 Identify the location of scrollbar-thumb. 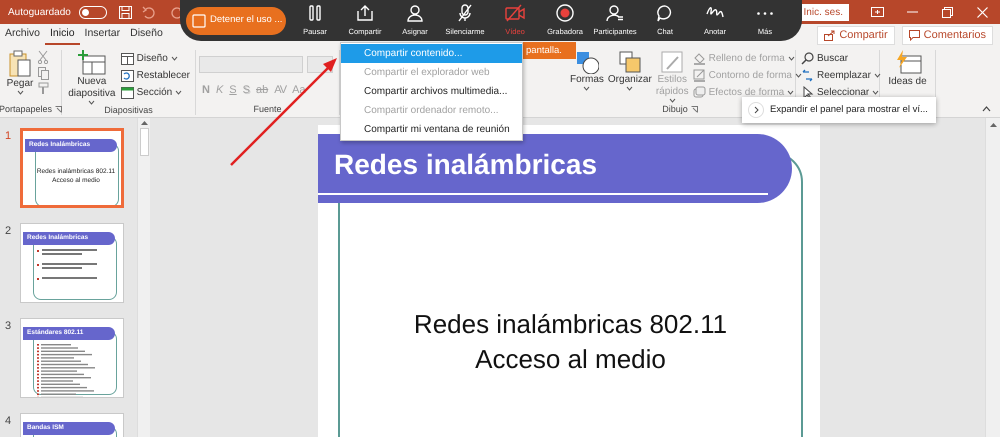
(144, 142).